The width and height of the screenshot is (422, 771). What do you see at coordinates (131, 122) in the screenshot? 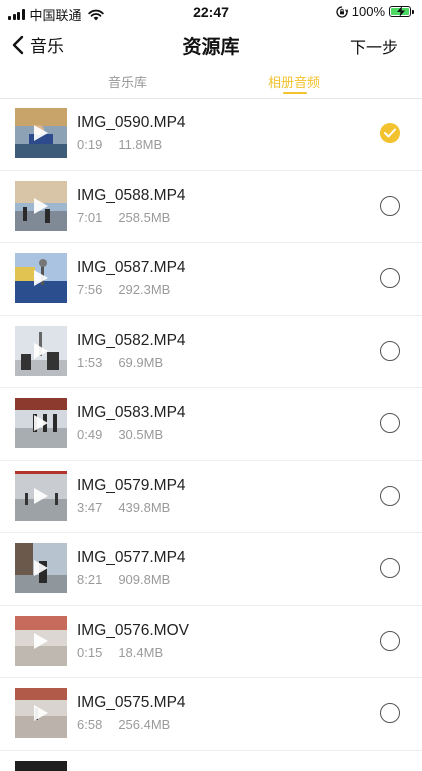
I see `video-name: IMG_0590.MP4` at bounding box center [131, 122].